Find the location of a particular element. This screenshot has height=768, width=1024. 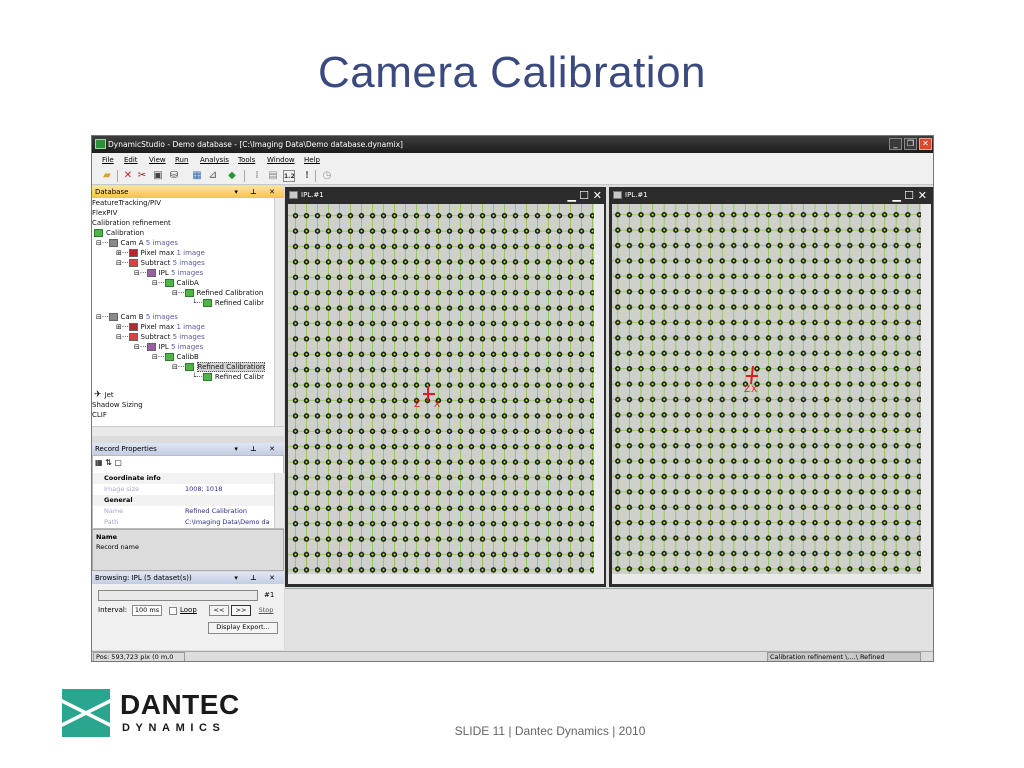

tree-vertical-scrollbar is located at coordinates (279, 312).